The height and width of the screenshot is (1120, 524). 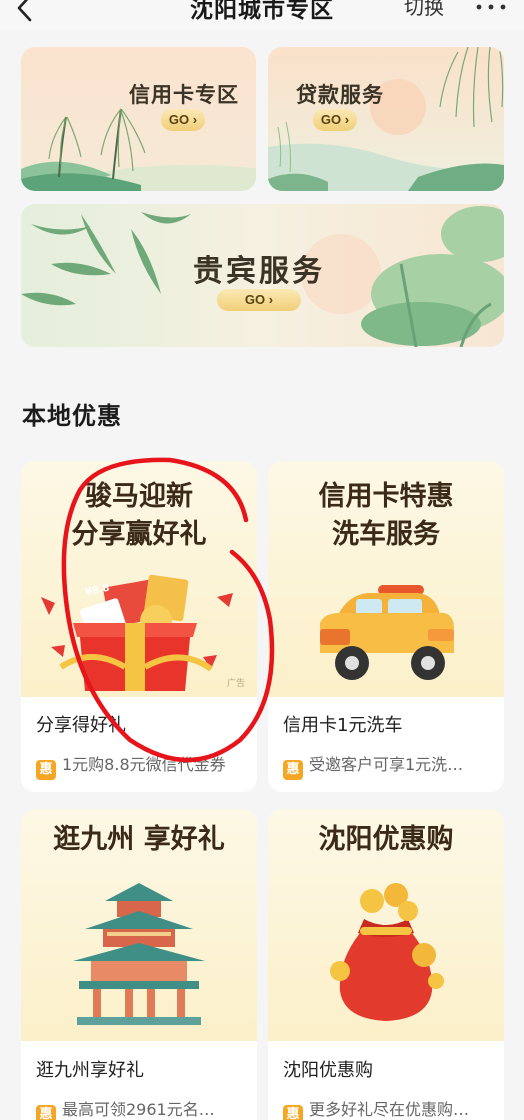 I want to click on card-image: 骏马迎新 分享赢好礼 ¥8.8 广告, so click(x=139, y=579).